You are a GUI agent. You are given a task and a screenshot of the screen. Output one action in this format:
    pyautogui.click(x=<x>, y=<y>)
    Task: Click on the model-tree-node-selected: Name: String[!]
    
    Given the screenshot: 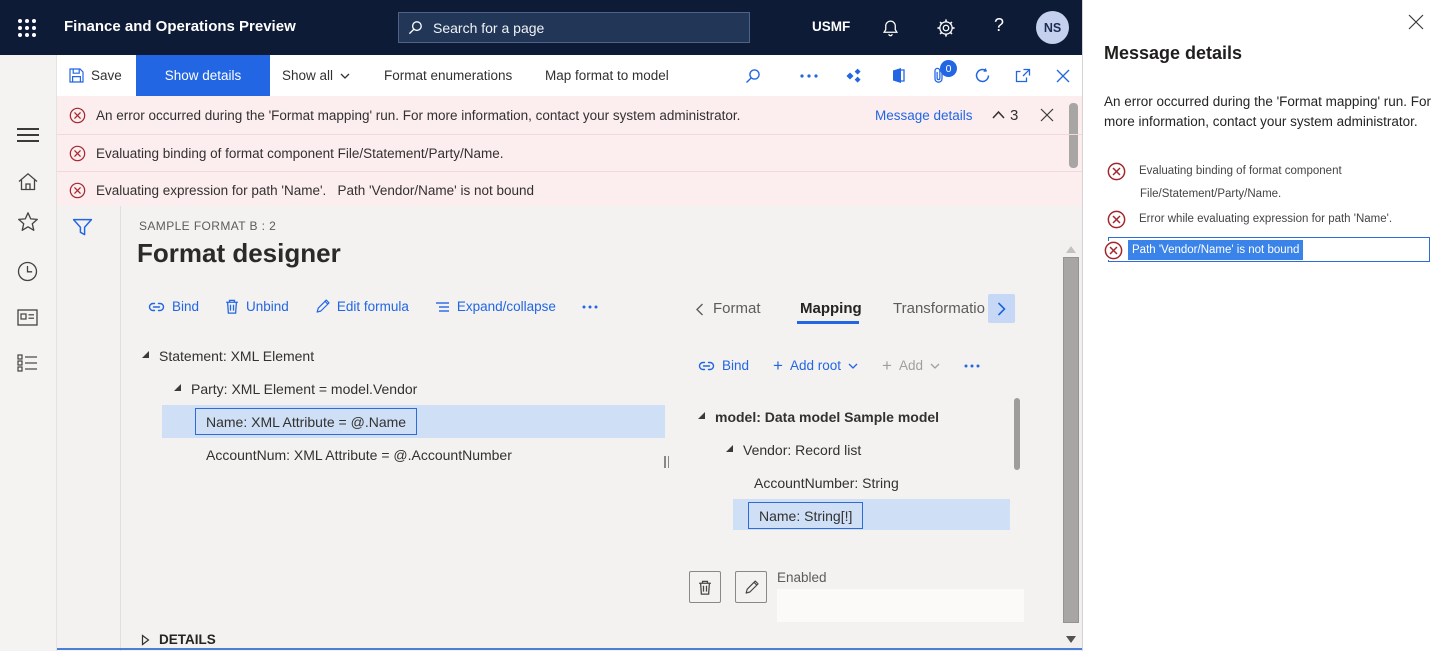 What is the action you would take?
    pyautogui.click(x=871, y=514)
    